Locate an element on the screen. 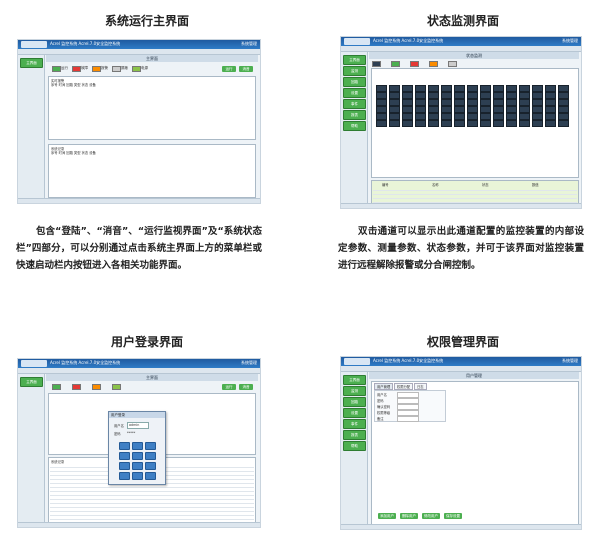 This screenshot has width=599, height=533. edit-user-button: 修改用户 is located at coordinates (431, 516).